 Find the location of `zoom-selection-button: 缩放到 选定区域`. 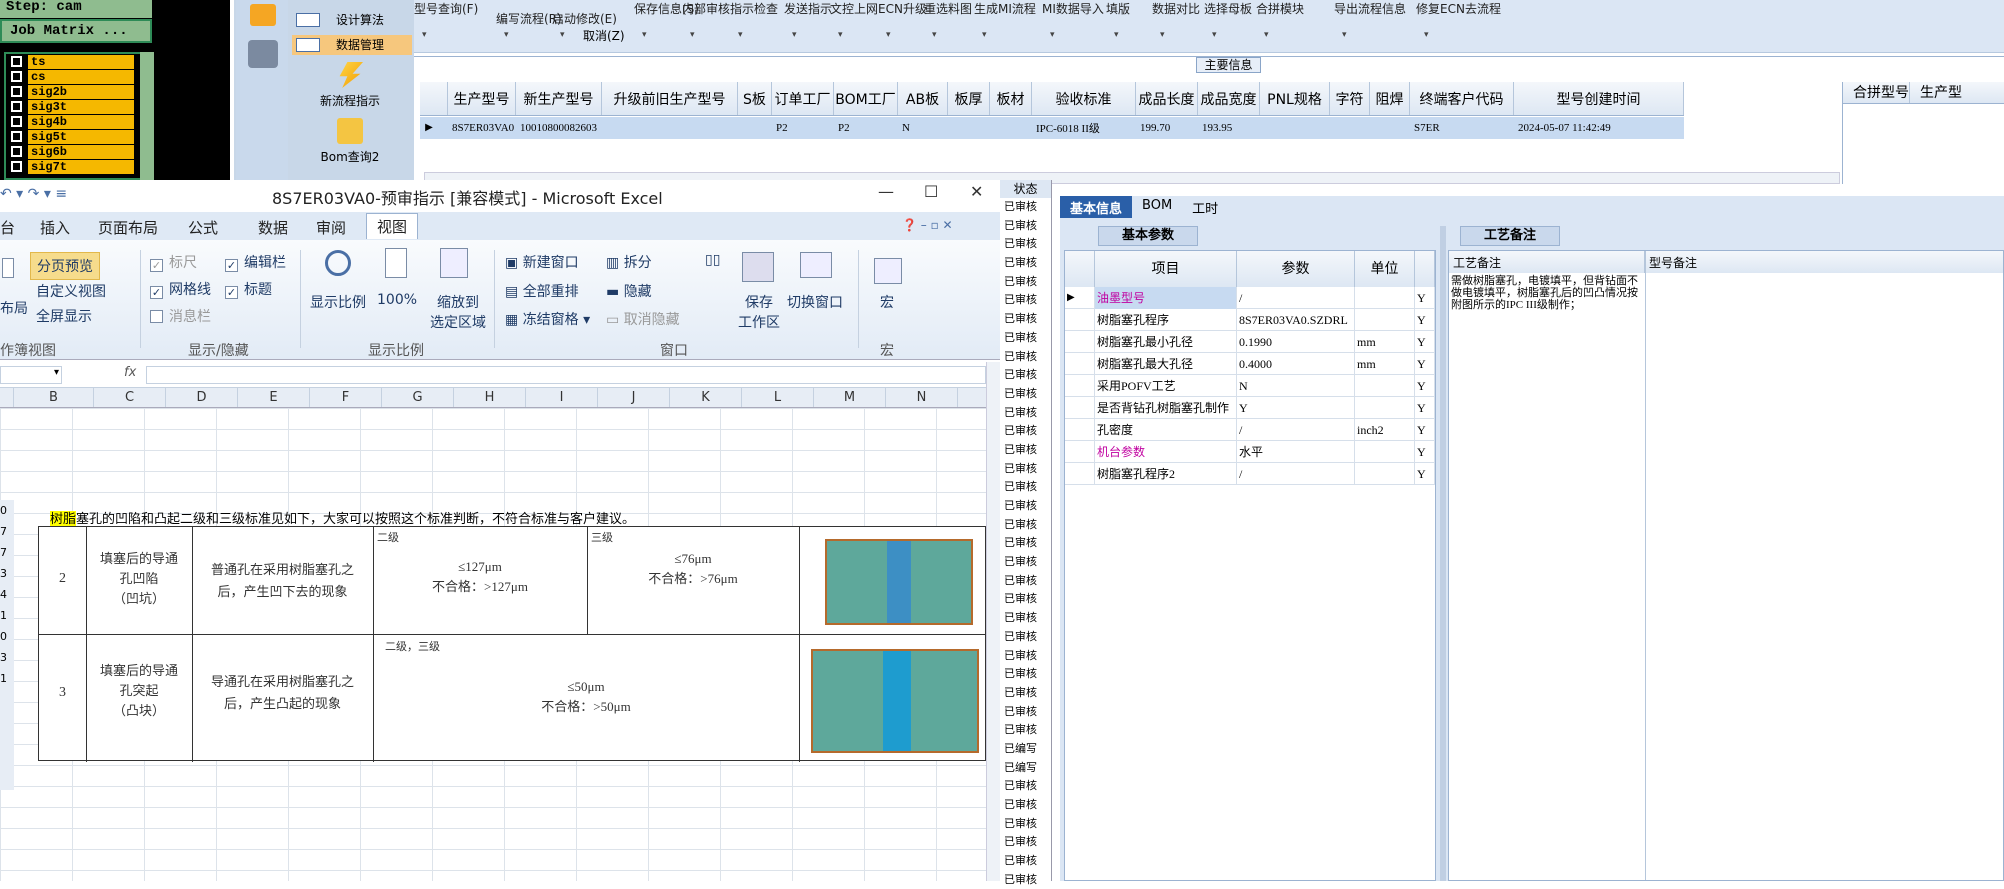

zoom-selection-button: 缩放到 选定区域 is located at coordinates (458, 312).